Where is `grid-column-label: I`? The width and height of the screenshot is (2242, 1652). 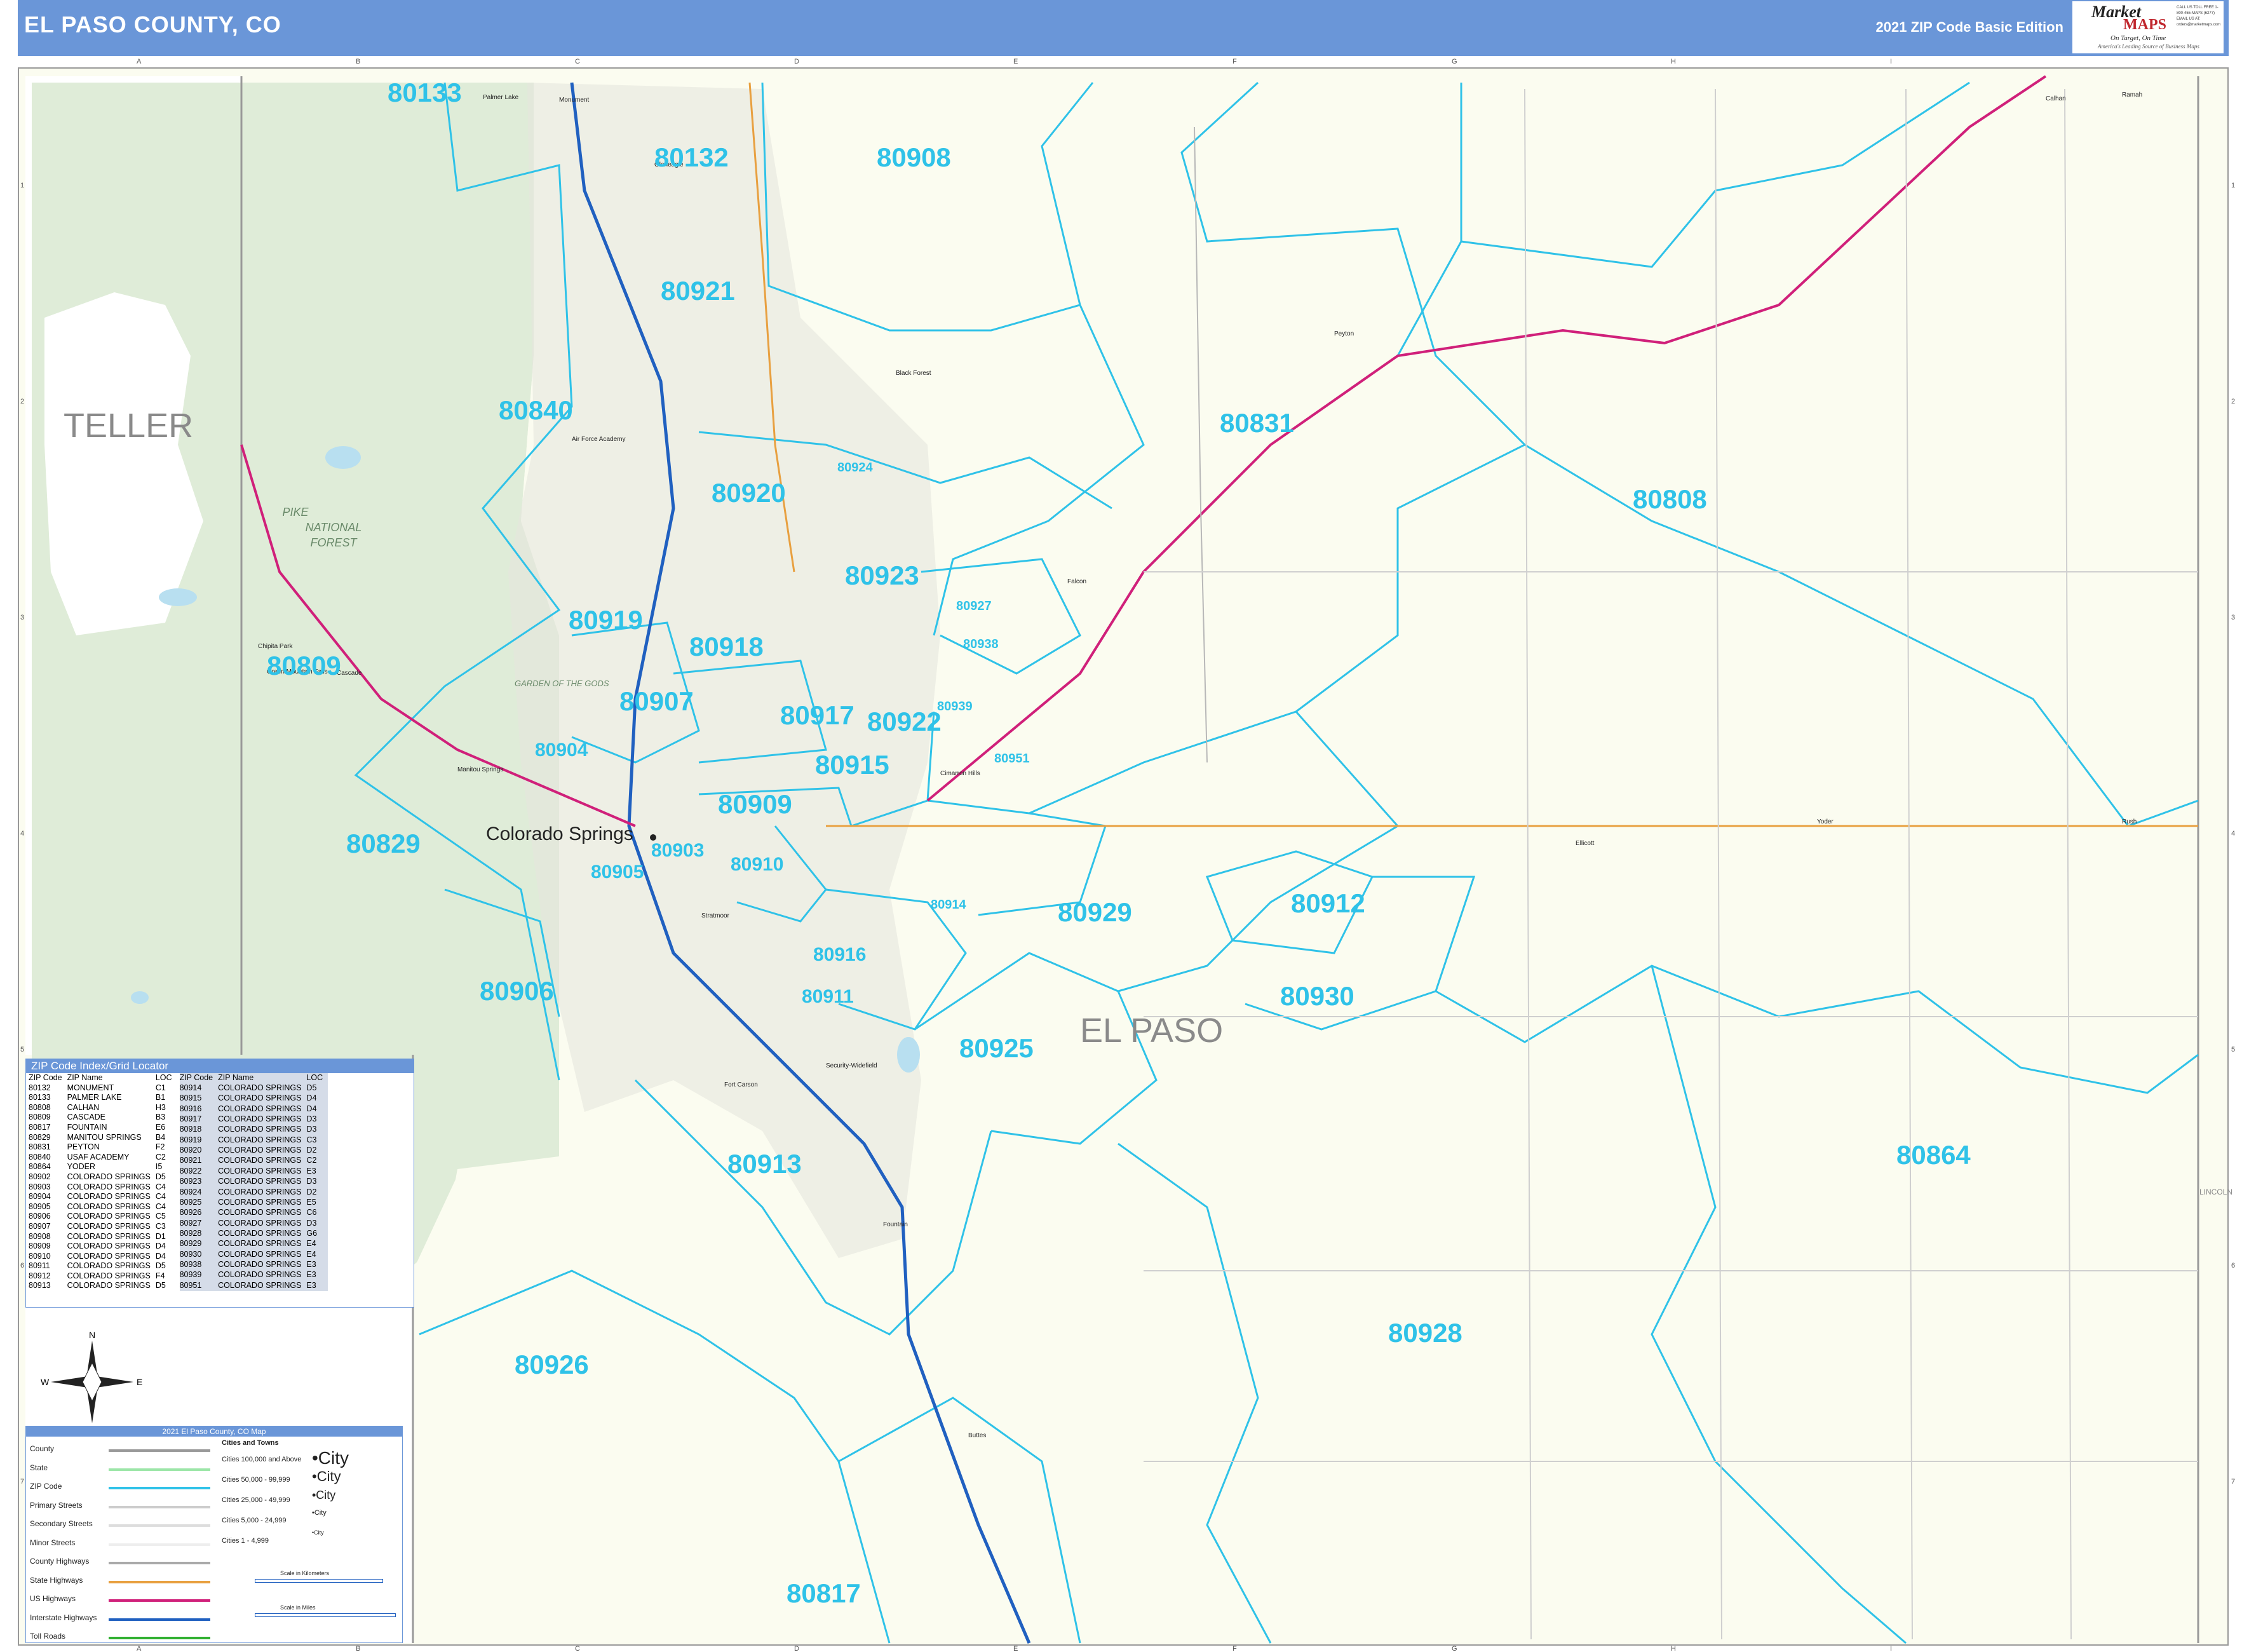 grid-column-label: I is located at coordinates (1891, 1649).